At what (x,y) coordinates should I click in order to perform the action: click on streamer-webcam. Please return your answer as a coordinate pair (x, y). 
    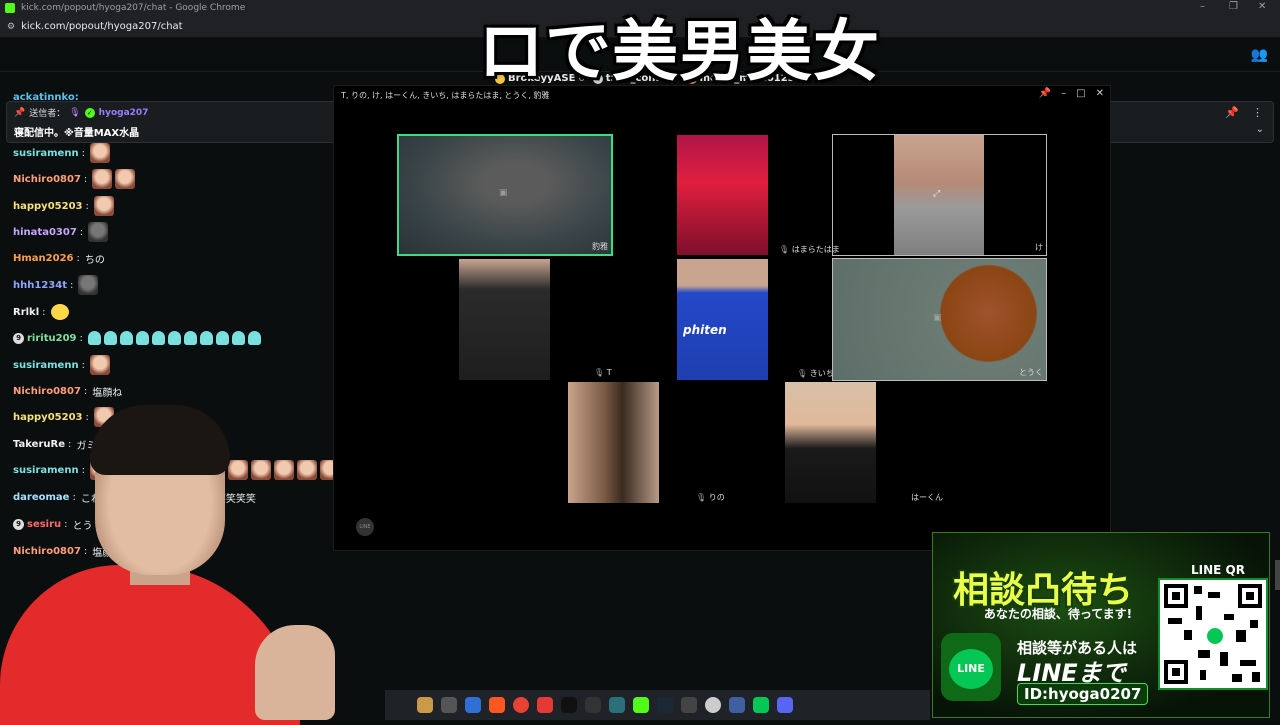
    Looking at the image, I should click on (172, 565).